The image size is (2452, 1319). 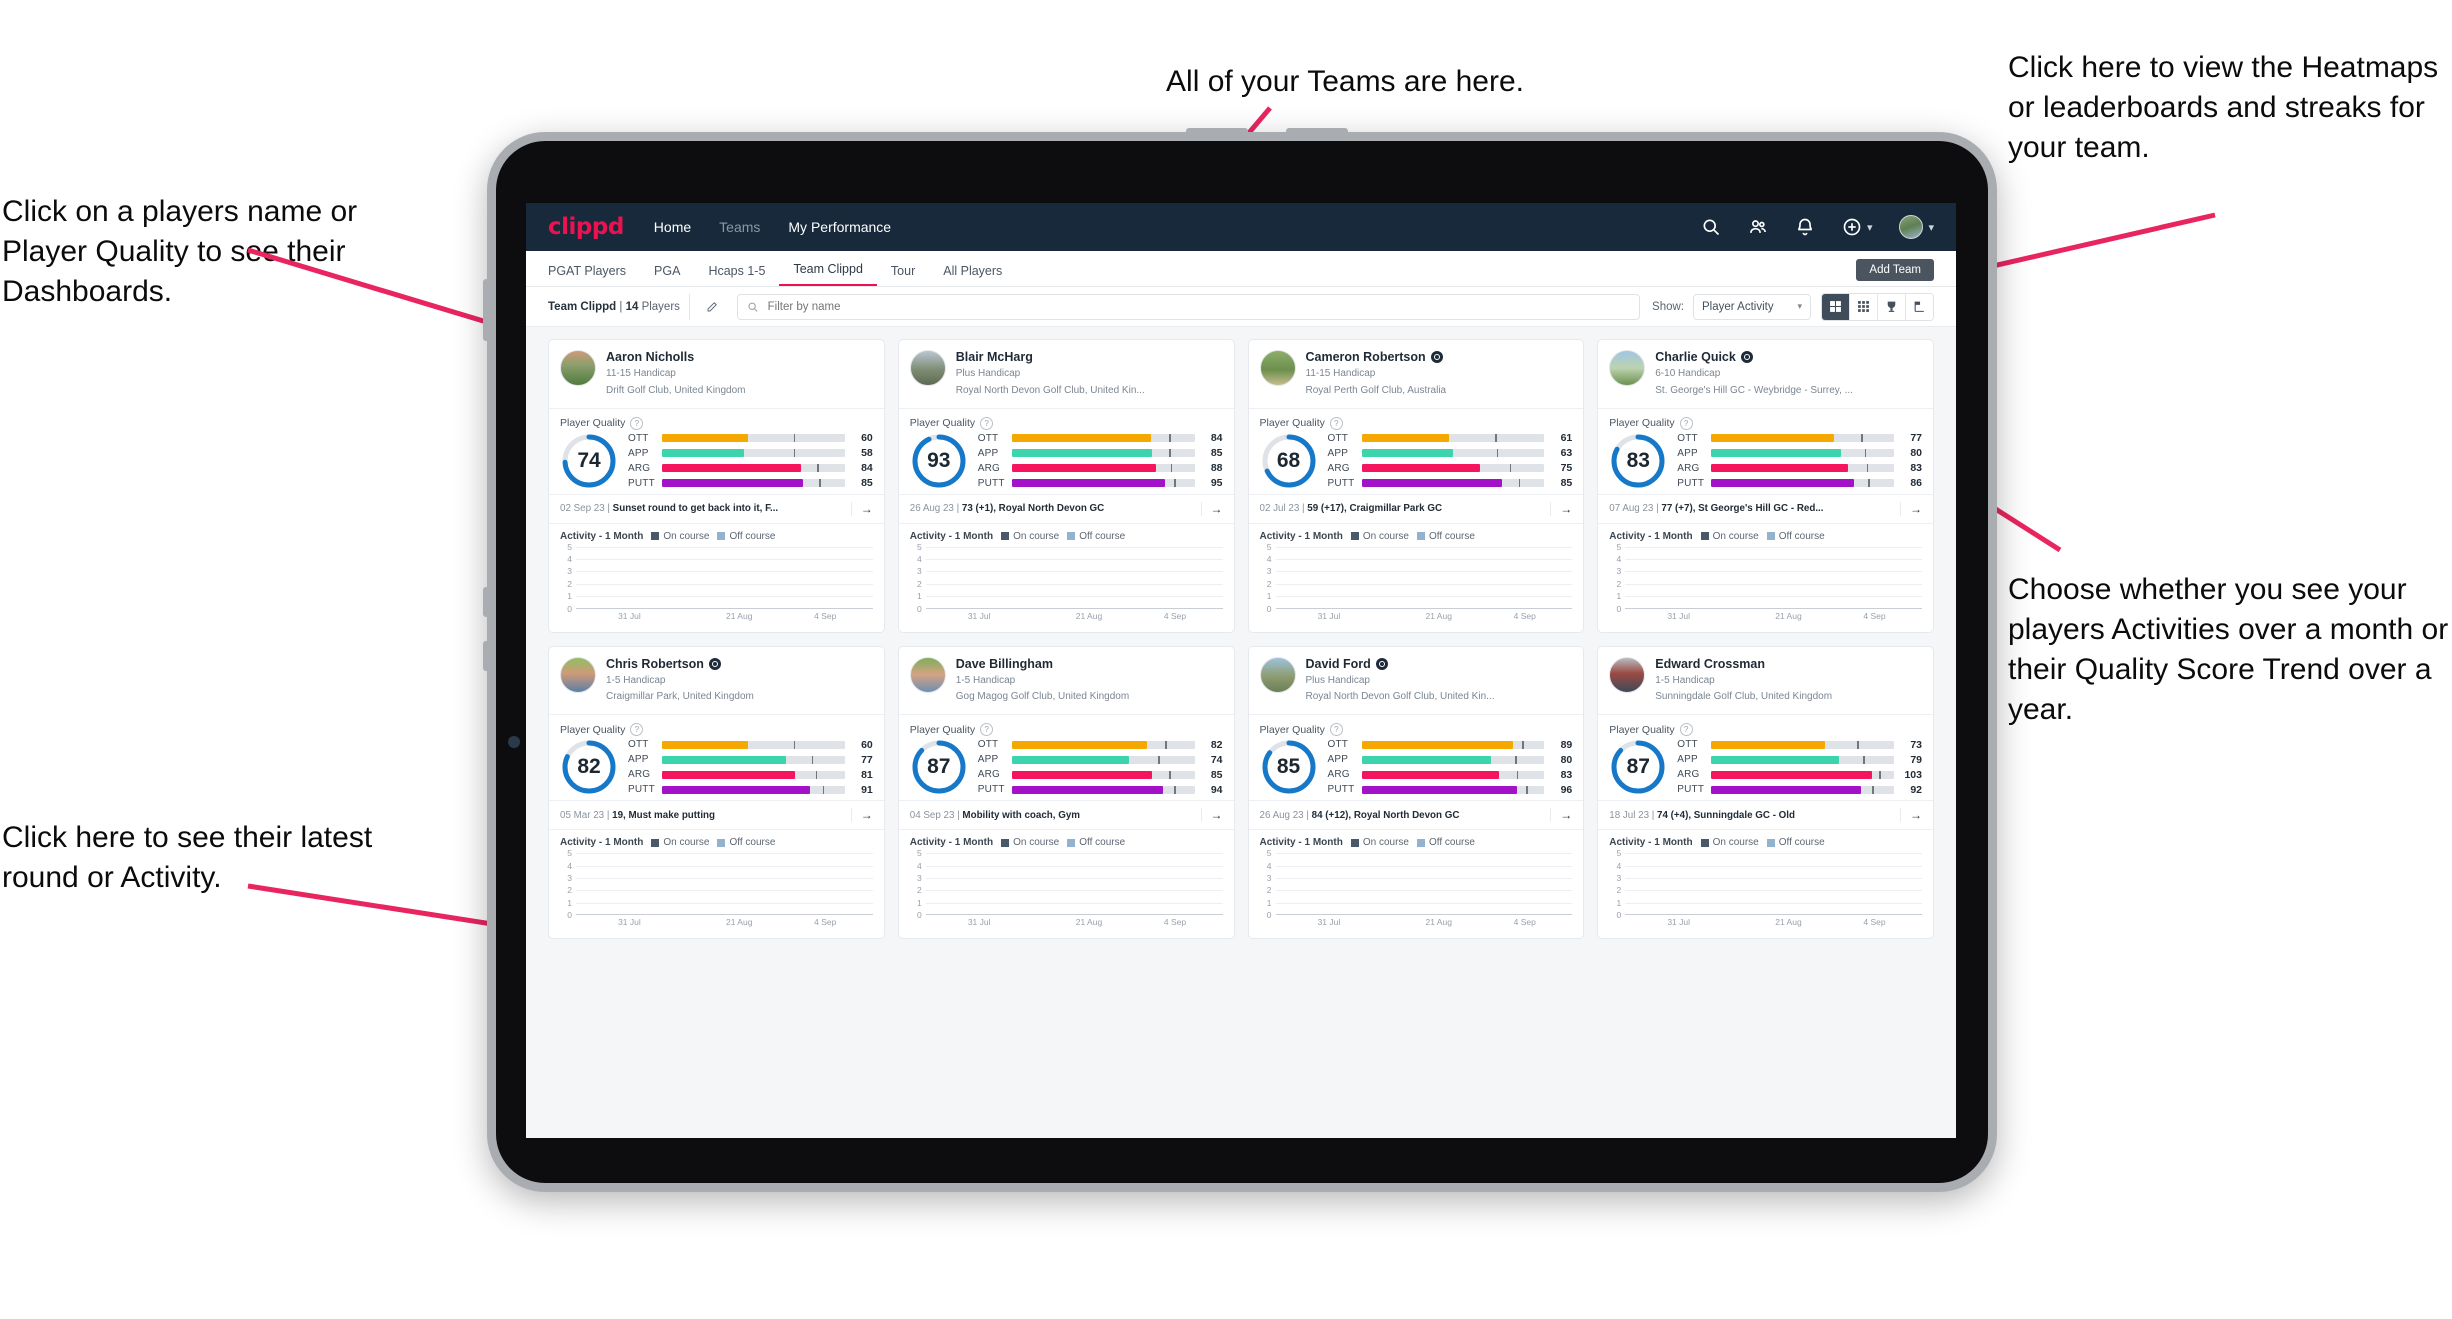 What do you see at coordinates (1754, 357) in the screenshot?
I see `player-name: Charlie Quick` at bounding box center [1754, 357].